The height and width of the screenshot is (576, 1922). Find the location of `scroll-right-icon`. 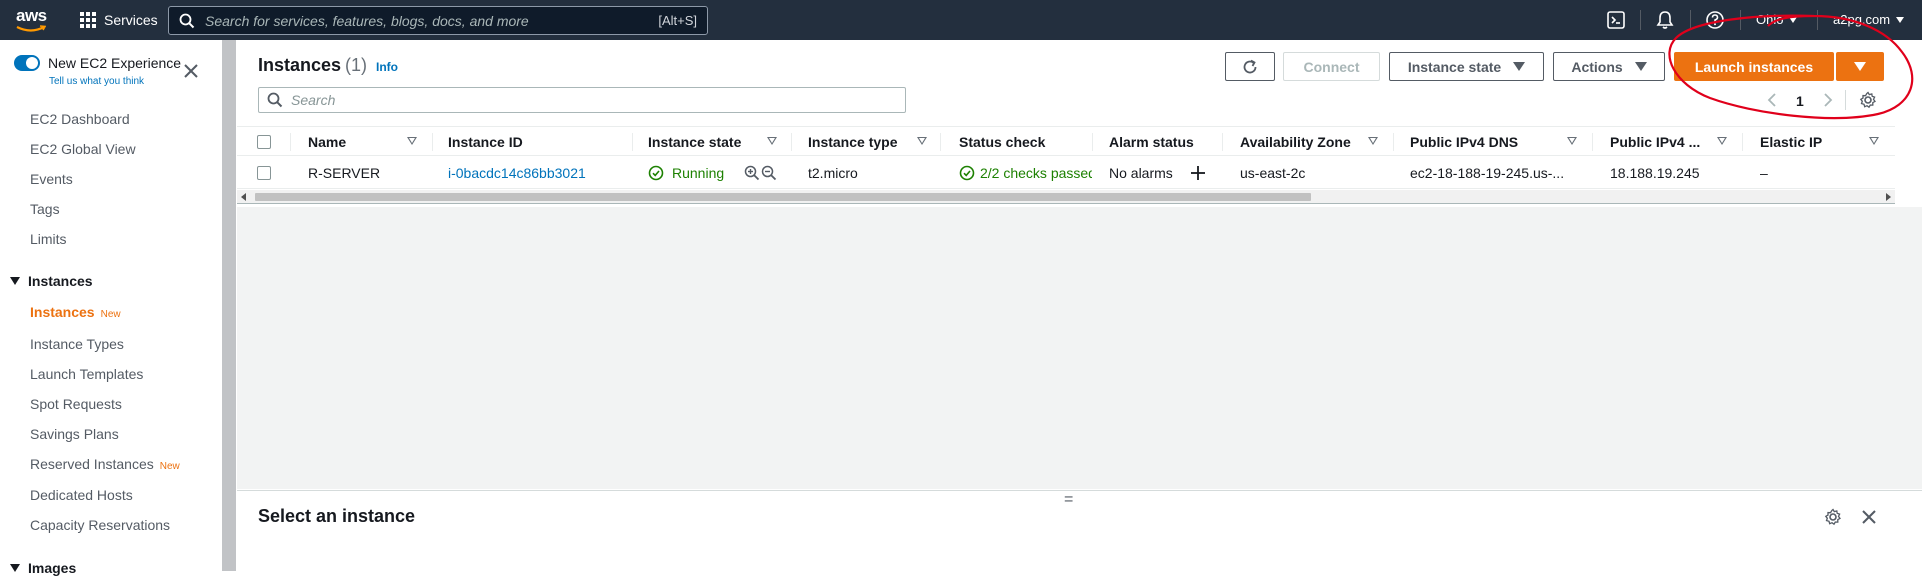

scroll-right-icon is located at coordinates (1888, 197).